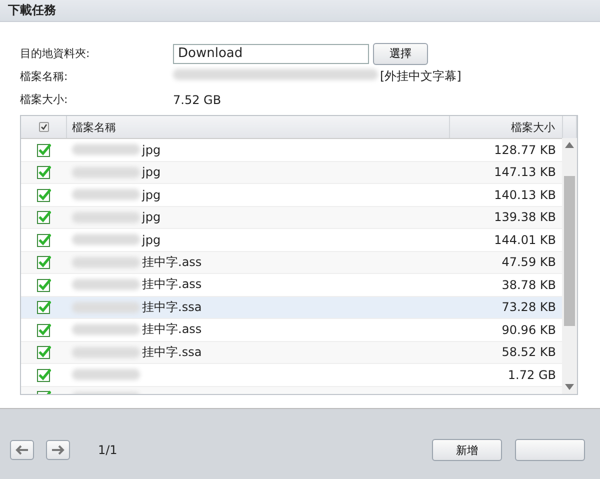 This screenshot has height=479, width=600. Describe the element at coordinates (525, 239) in the screenshot. I see `file-size: 144.01 KB` at that location.